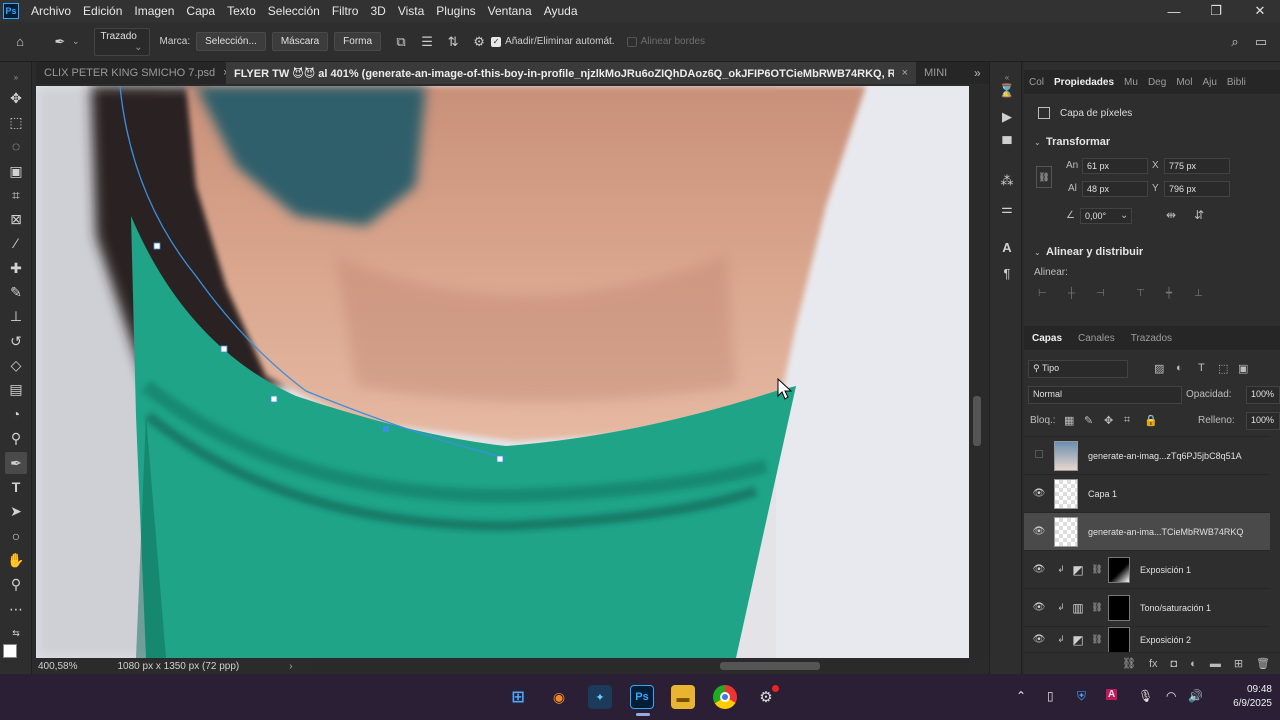 This screenshot has width=1280, height=720. Describe the element at coordinates (16, 195) in the screenshot. I see `crop-tool-icon: ⌗` at that location.